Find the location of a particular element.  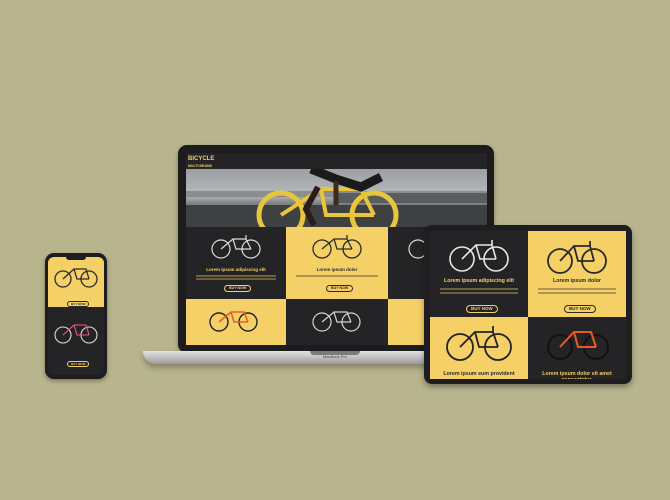

card-title: Lorem ipsum eum provident is located at coordinates (479, 374).